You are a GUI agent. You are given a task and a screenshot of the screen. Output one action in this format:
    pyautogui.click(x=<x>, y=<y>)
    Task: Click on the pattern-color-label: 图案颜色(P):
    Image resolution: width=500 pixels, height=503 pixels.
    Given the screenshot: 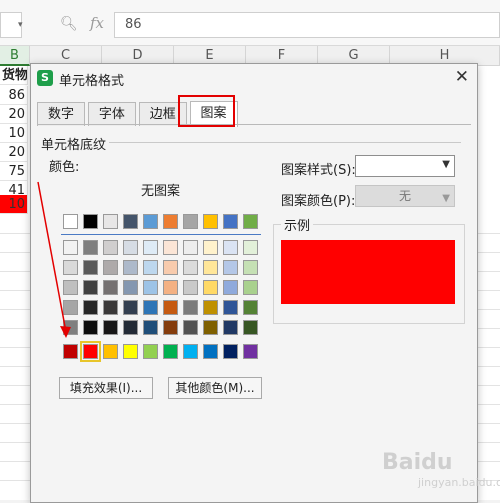 What is the action you would take?
    pyautogui.click(x=318, y=201)
    